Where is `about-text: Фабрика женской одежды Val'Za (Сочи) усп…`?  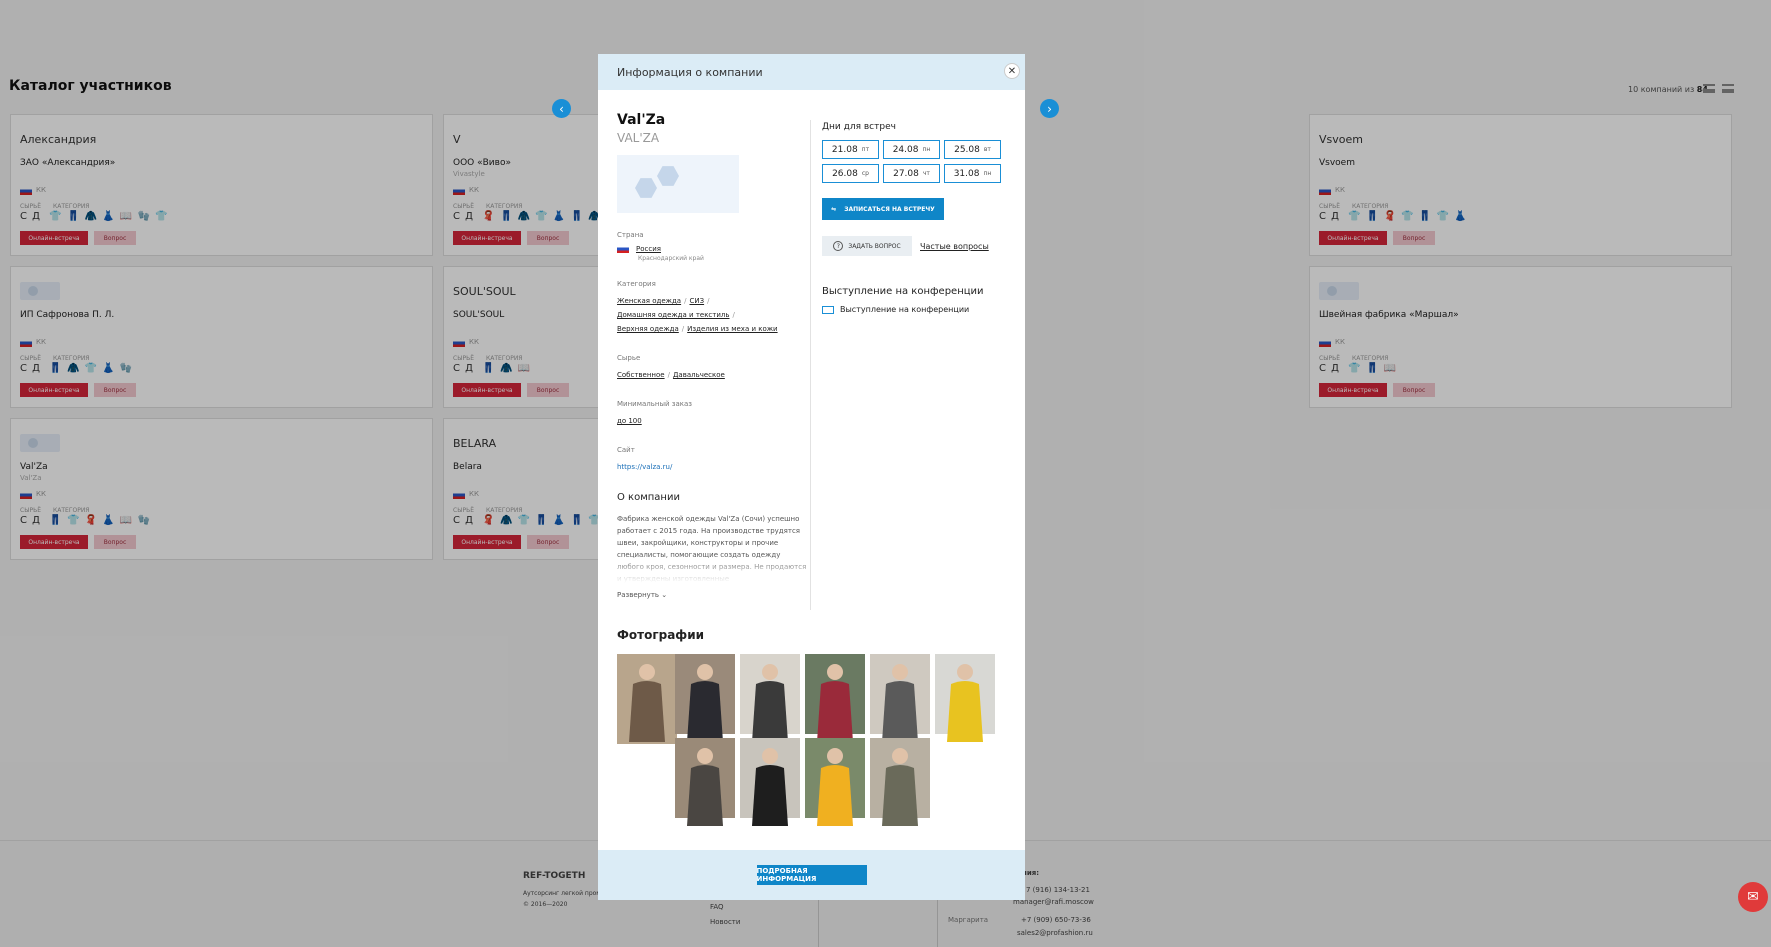 about-text: Фабрика женской одежды Val'Za (Сочи) усп… is located at coordinates (712, 549).